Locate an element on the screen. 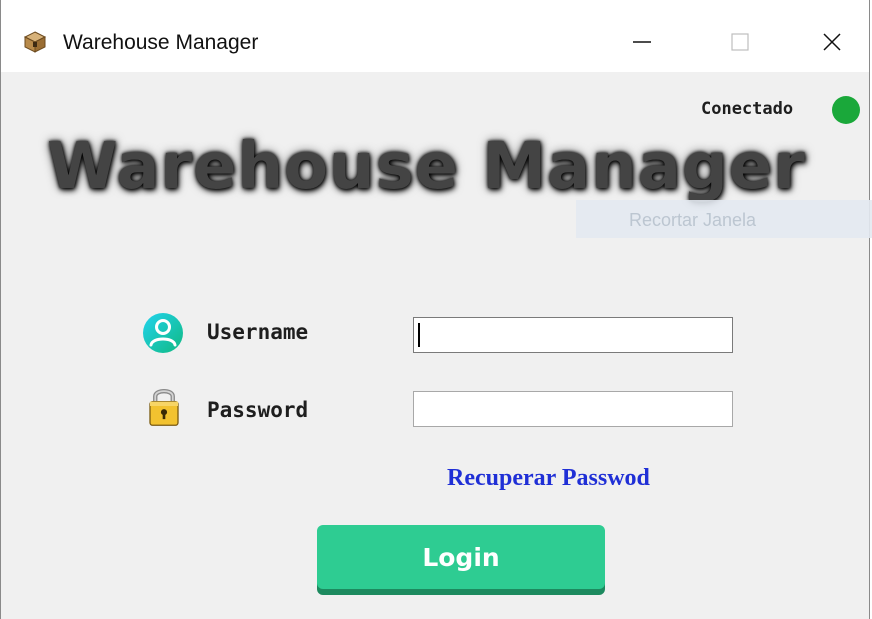 The height and width of the screenshot is (619, 872). minimize-button is located at coordinates (642, 42).